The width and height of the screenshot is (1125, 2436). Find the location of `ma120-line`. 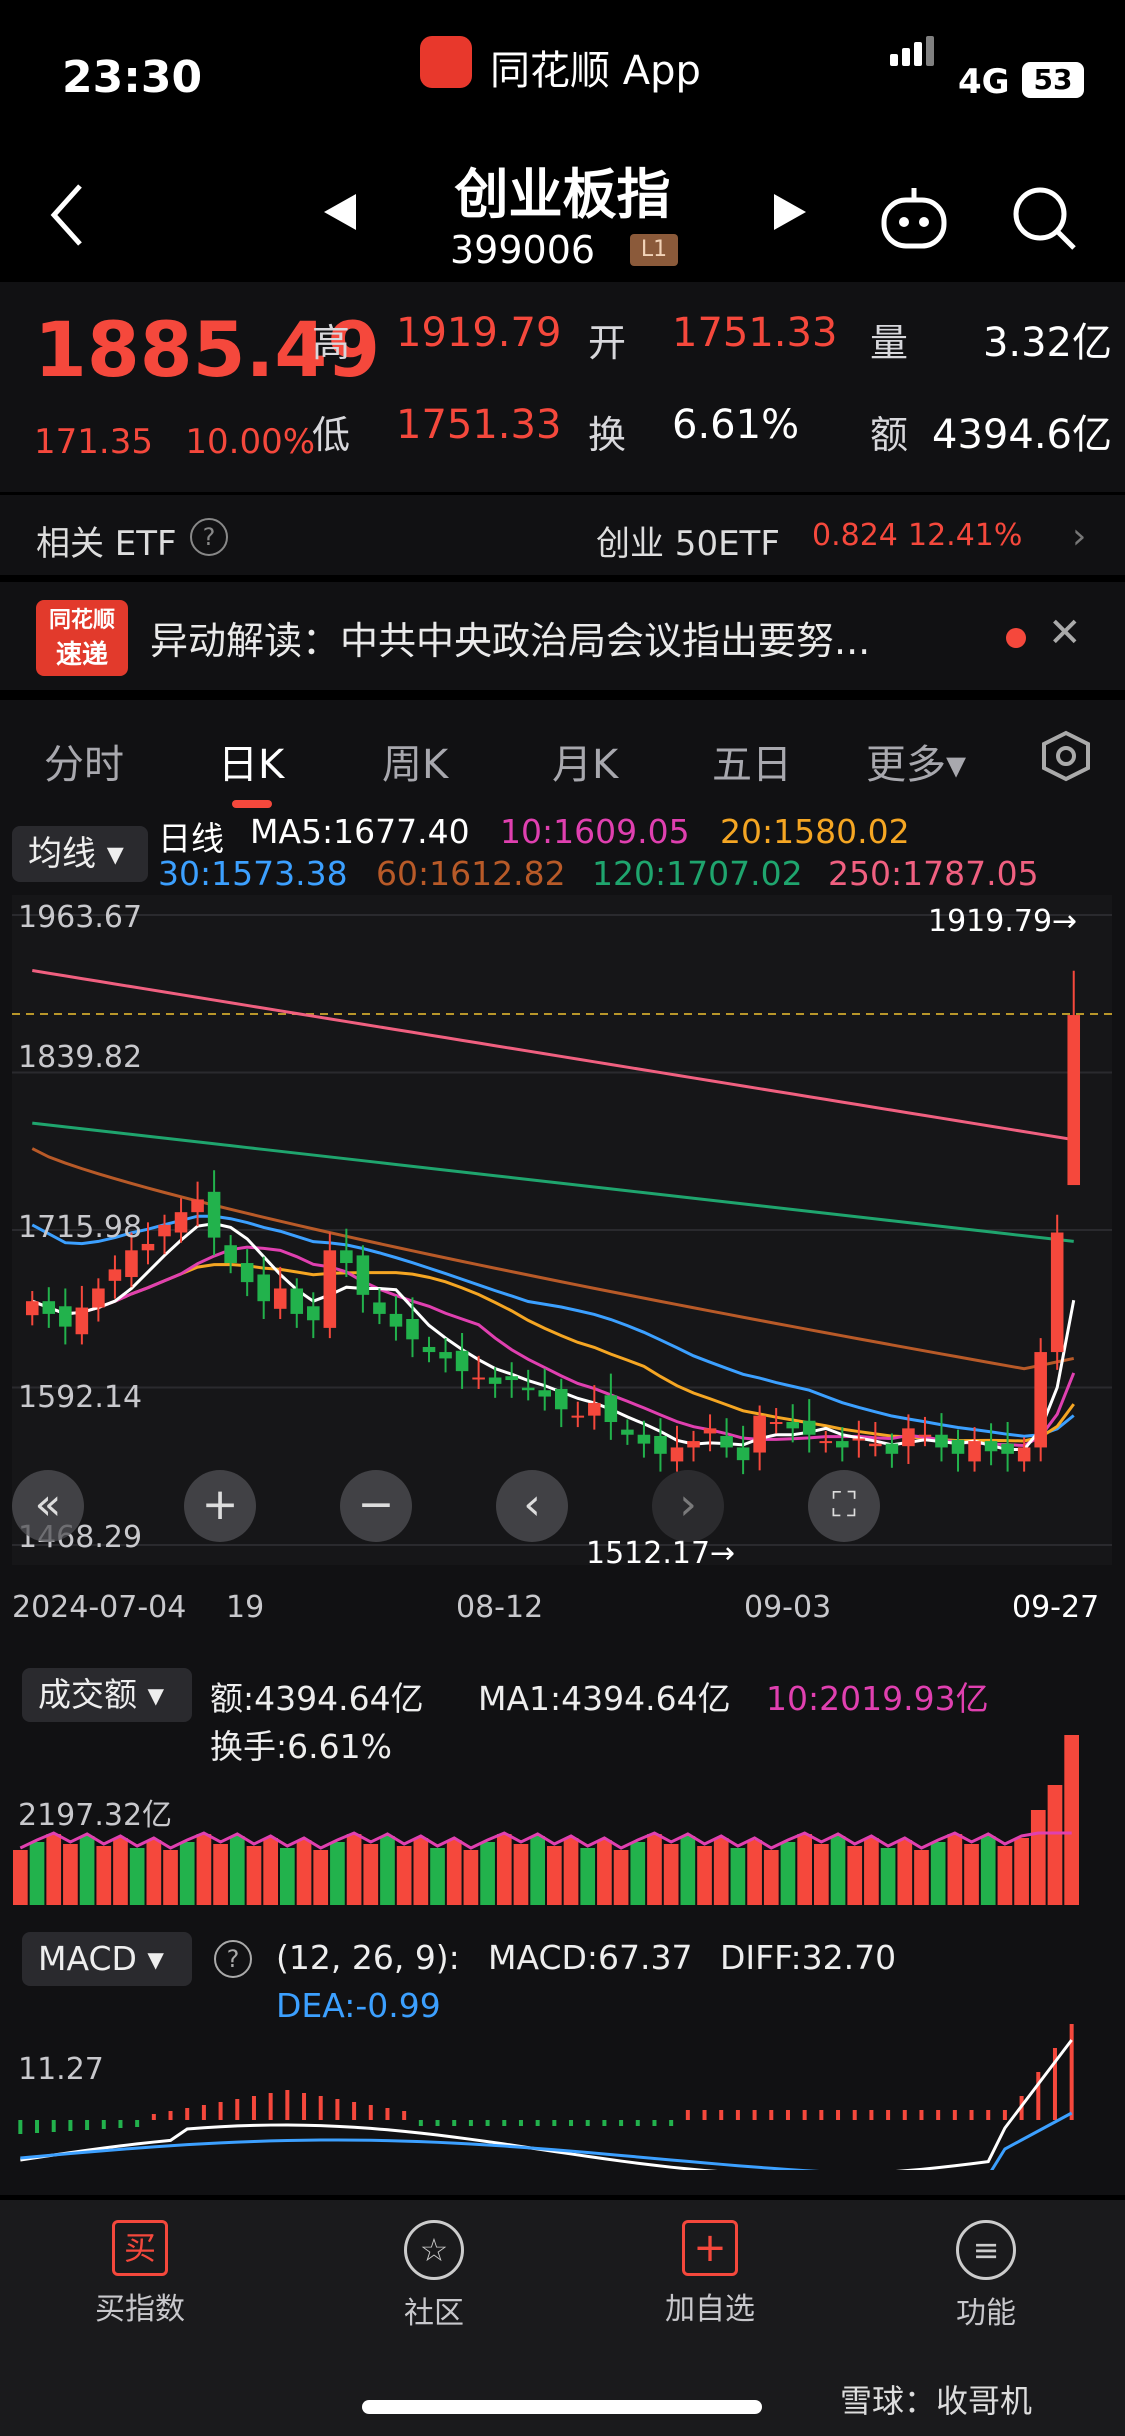

ma120-line is located at coordinates (553, 1182).